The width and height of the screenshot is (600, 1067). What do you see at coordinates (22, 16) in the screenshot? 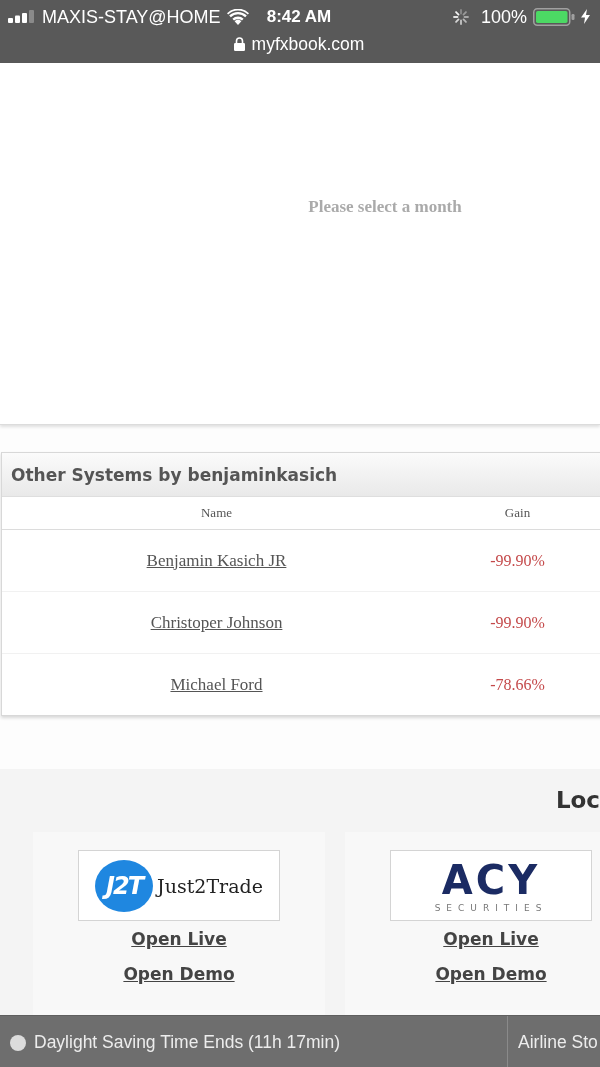
I see `signal-bars-icon` at bounding box center [22, 16].